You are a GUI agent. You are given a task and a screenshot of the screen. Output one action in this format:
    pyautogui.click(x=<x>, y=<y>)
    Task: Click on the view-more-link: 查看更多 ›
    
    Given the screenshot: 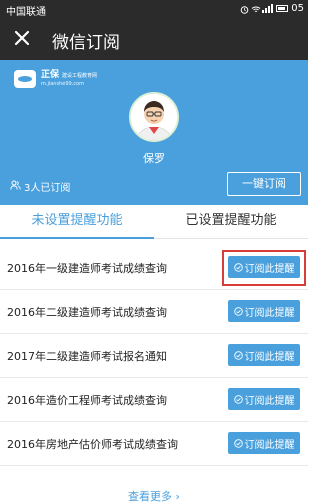 What is the action you would take?
    pyautogui.click(x=154, y=495)
    